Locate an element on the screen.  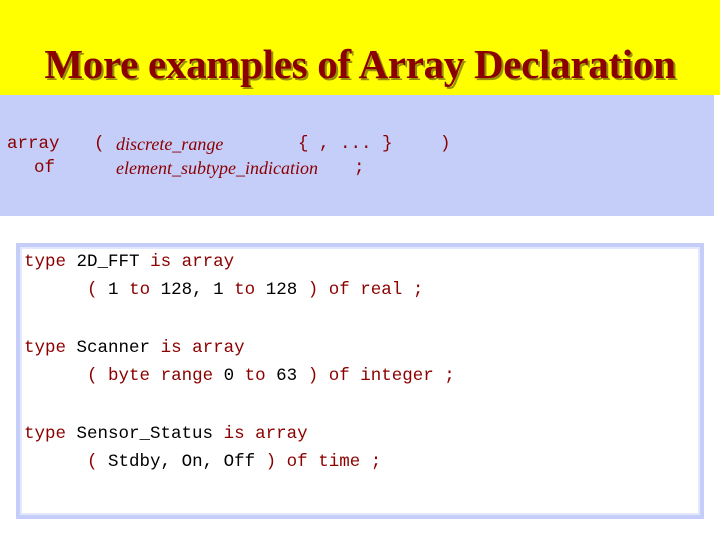
enum-value: Off is located at coordinates (239, 462).